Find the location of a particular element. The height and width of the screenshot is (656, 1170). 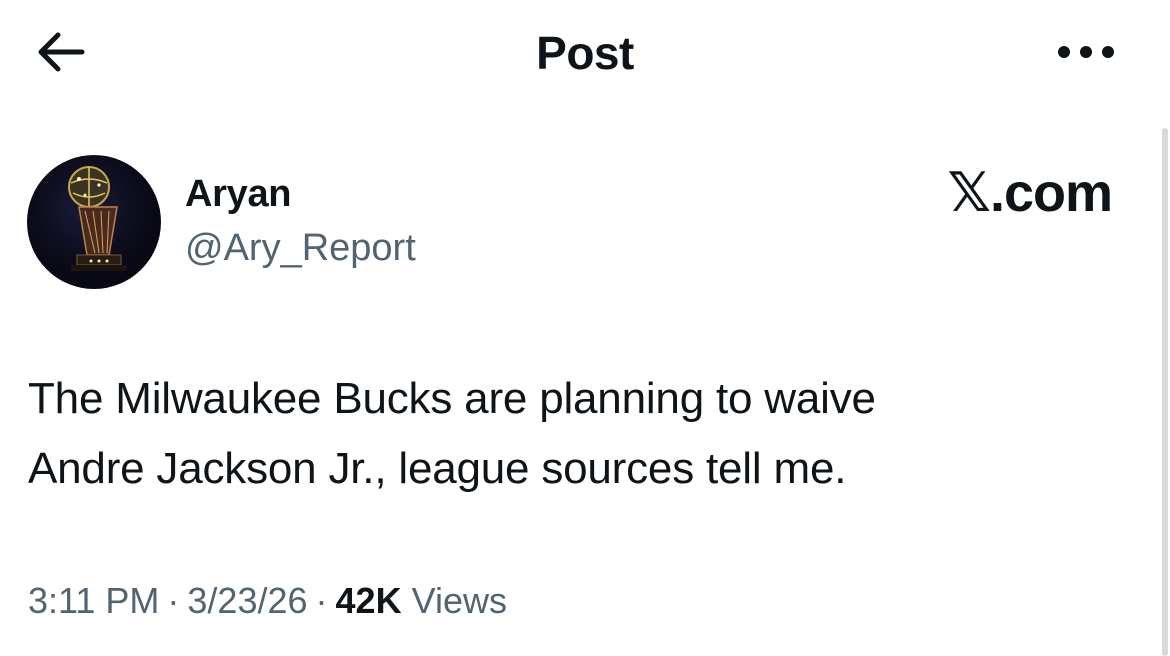

avatar is located at coordinates (94, 222).